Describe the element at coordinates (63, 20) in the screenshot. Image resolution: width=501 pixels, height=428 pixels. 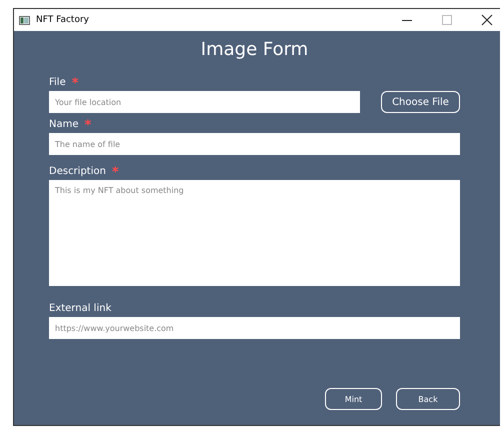
I see `window-title: NFT Factory` at that location.